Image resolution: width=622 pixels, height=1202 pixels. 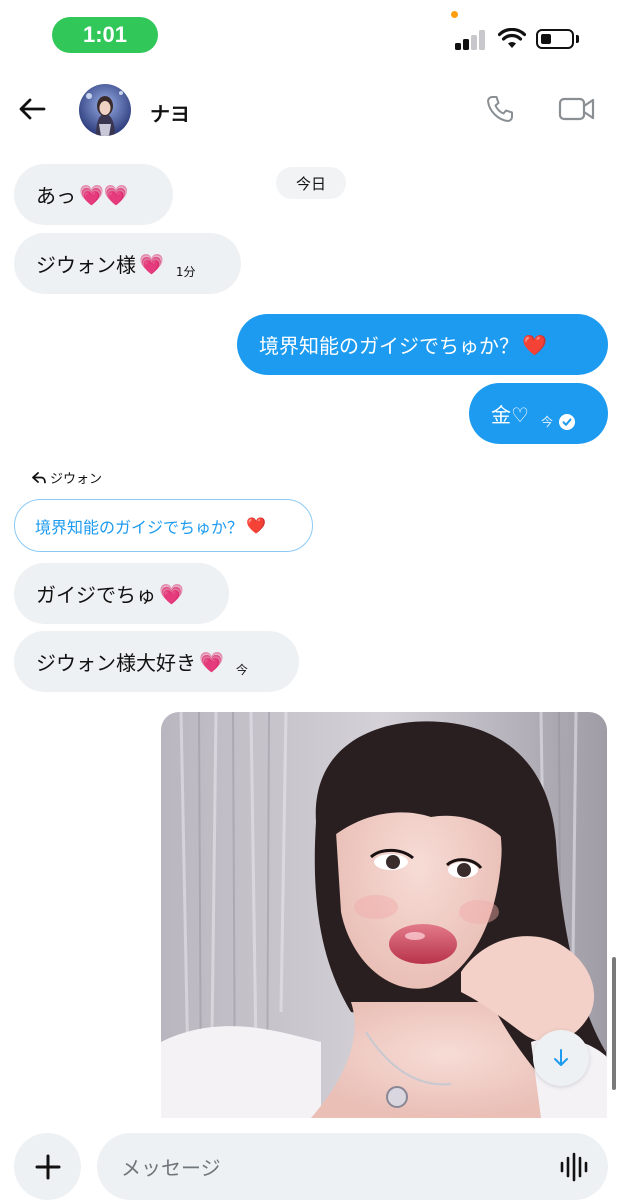 I want to click on message-text: 境界知能のガイジでちゅか？, so click(x=389, y=346).